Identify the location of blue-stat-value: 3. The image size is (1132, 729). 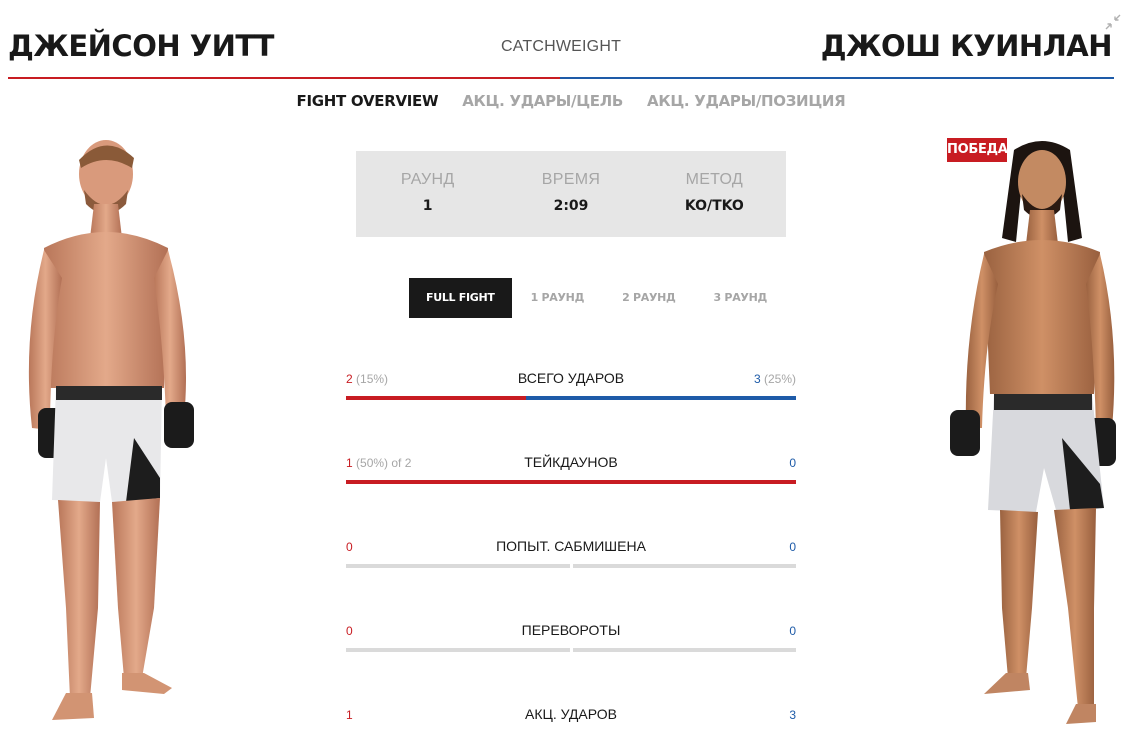
(792, 715).